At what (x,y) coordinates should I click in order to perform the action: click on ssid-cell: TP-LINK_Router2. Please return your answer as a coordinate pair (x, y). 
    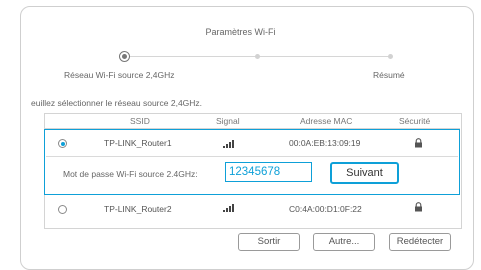
    Looking at the image, I should click on (138, 209).